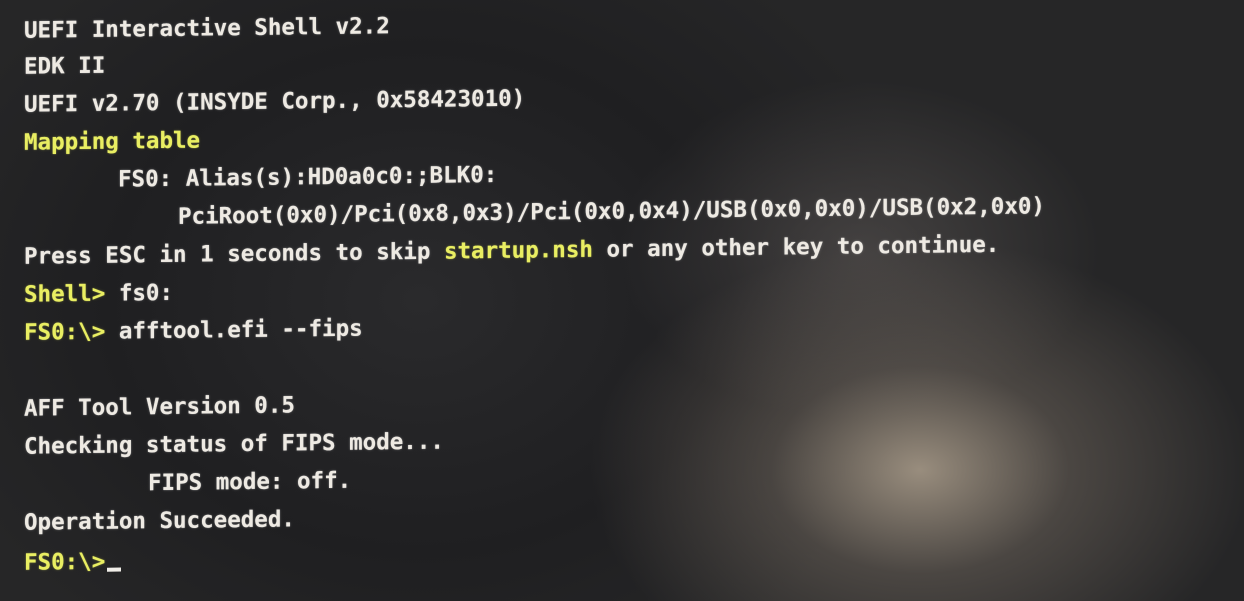  What do you see at coordinates (250, 482) in the screenshot?
I see `fips-mode-status-line: FIPS mode: off.` at bounding box center [250, 482].